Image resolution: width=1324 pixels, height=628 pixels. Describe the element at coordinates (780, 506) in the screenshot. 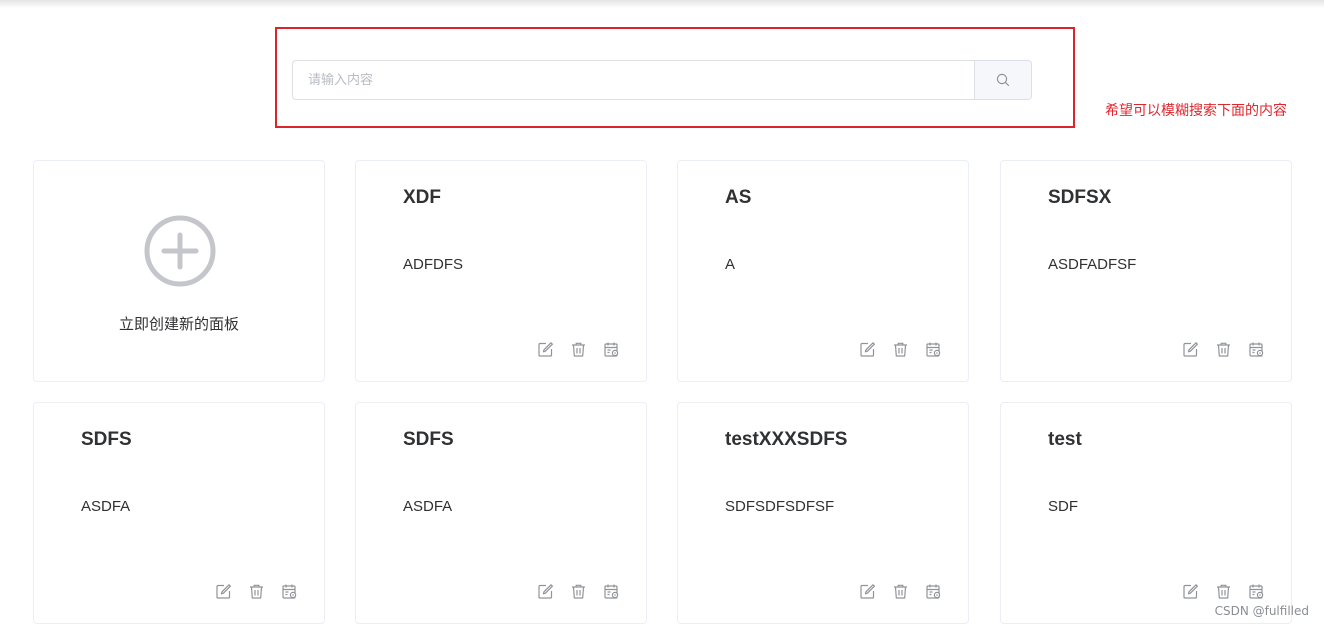

I see `card-description: SDFSDFSDFSF` at that location.